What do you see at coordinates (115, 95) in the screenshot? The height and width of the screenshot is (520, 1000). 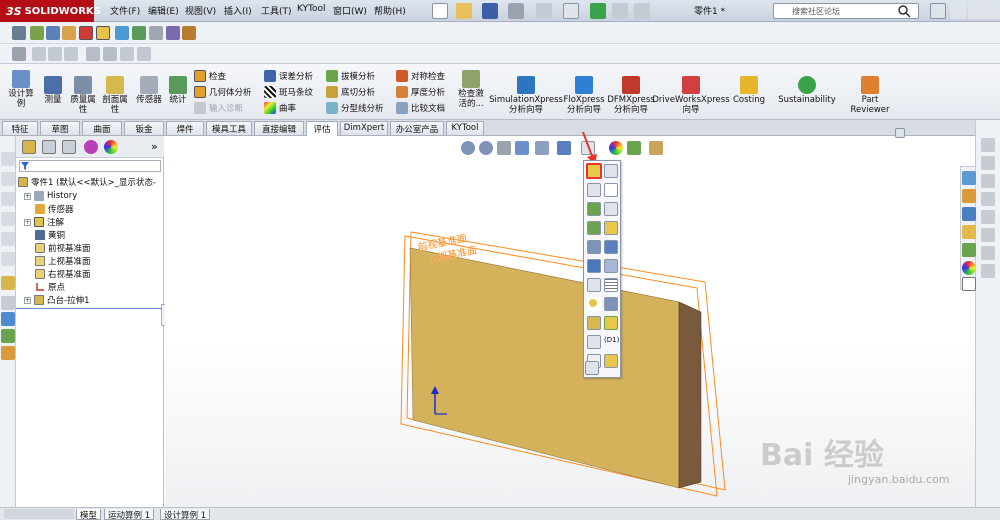 I see `section-properties-button: 剖面属 性` at bounding box center [115, 95].